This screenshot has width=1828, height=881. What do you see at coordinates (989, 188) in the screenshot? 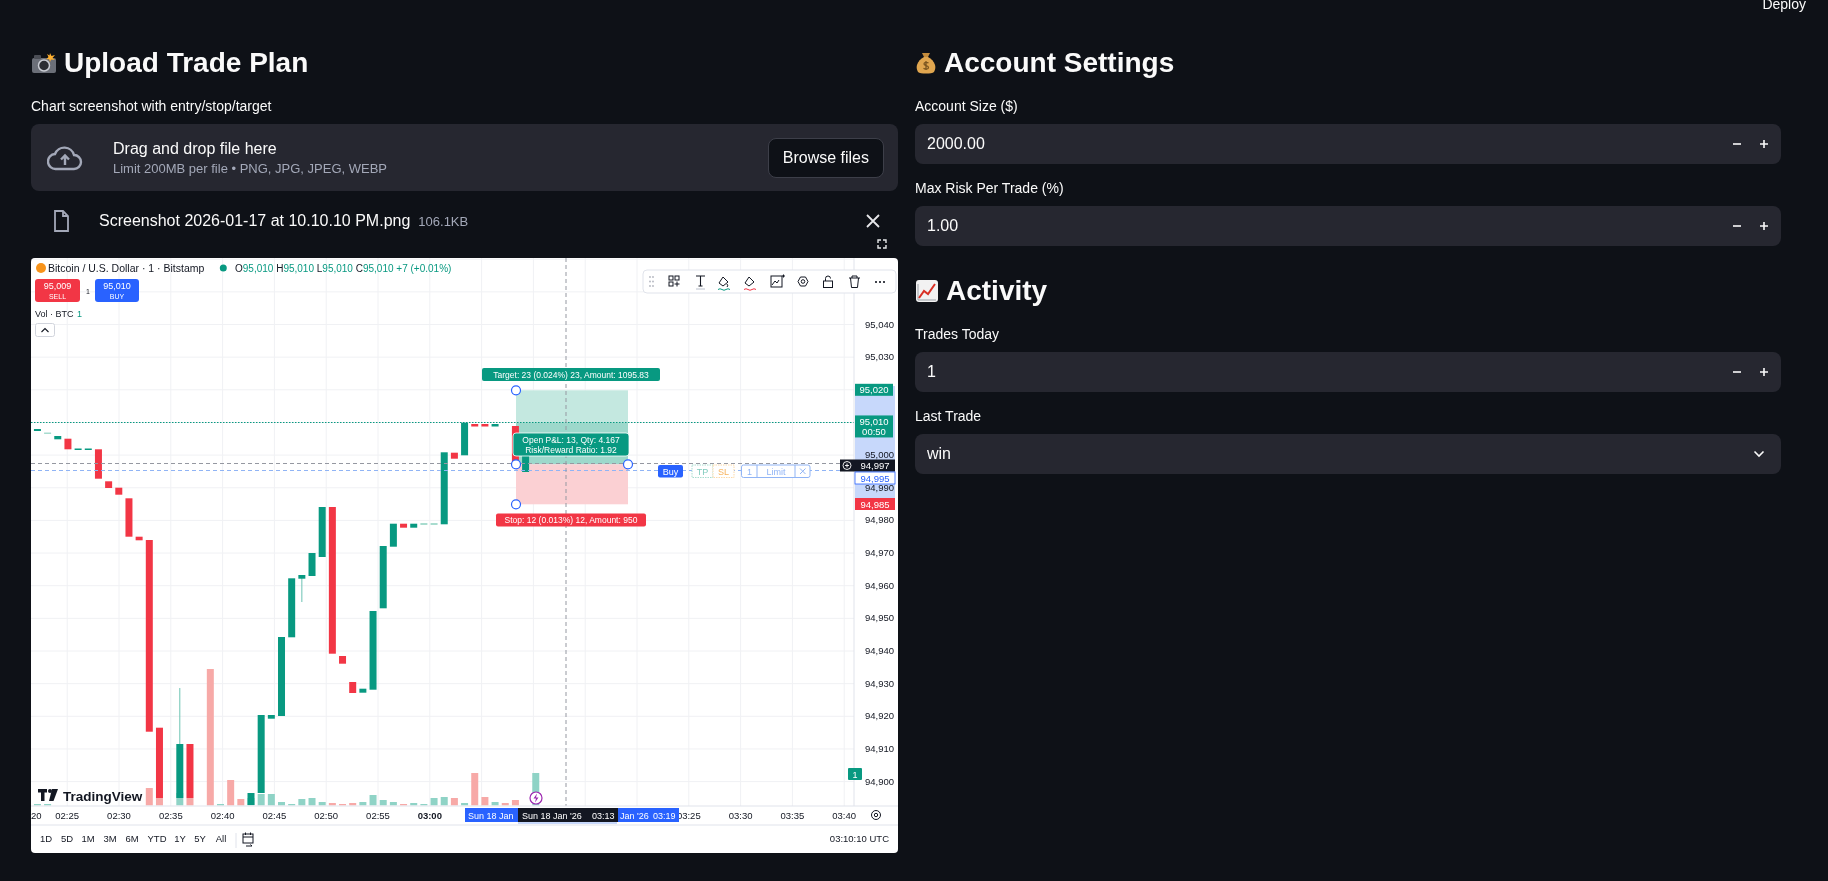
I see `field-label: Max Risk Per Trade (%)` at bounding box center [989, 188].